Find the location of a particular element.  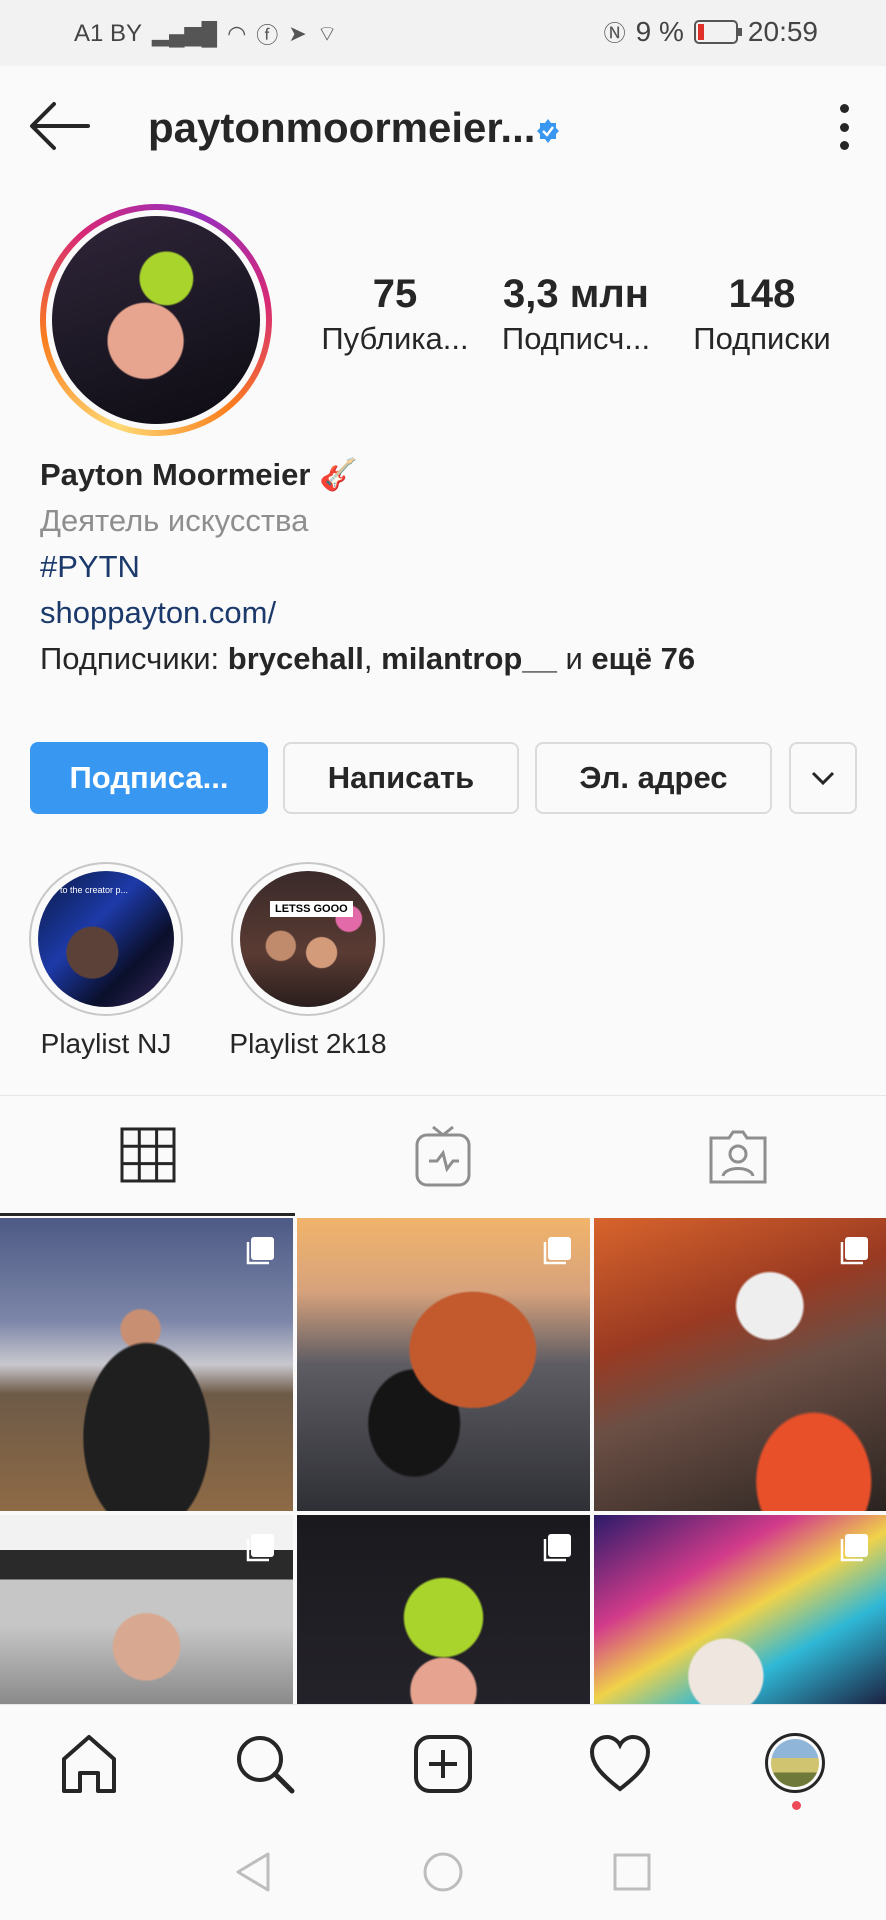

bio-link: shoppayton.com/ is located at coordinates (450, 613).